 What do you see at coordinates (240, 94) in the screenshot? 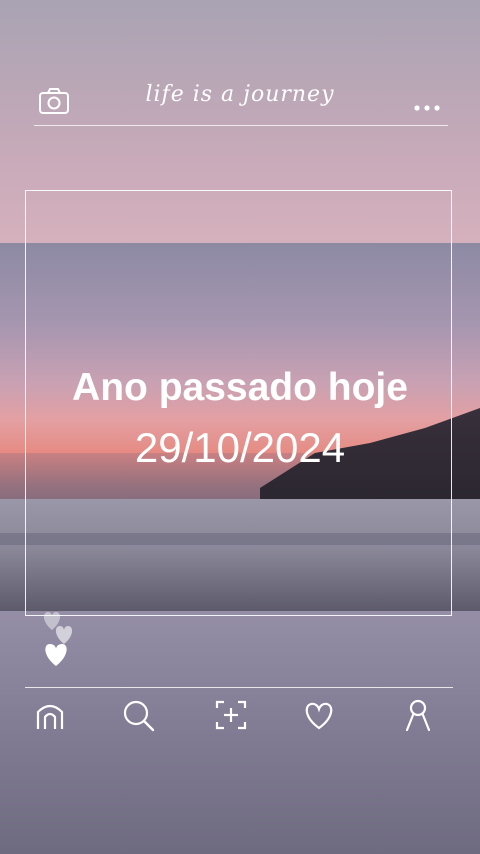
I see `tagline: life is a journey` at bounding box center [240, 94].